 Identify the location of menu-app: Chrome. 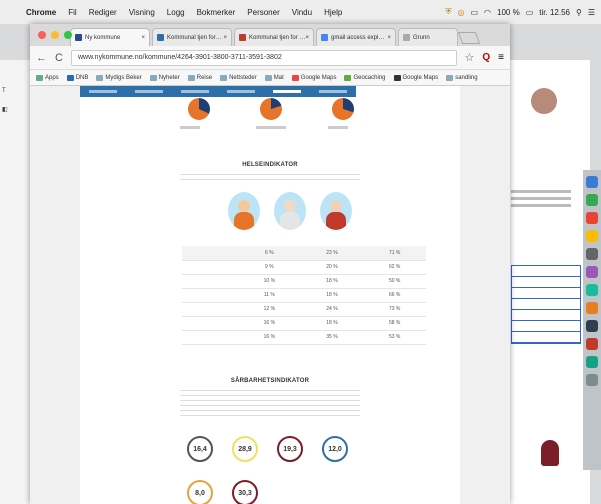
(41, 12).